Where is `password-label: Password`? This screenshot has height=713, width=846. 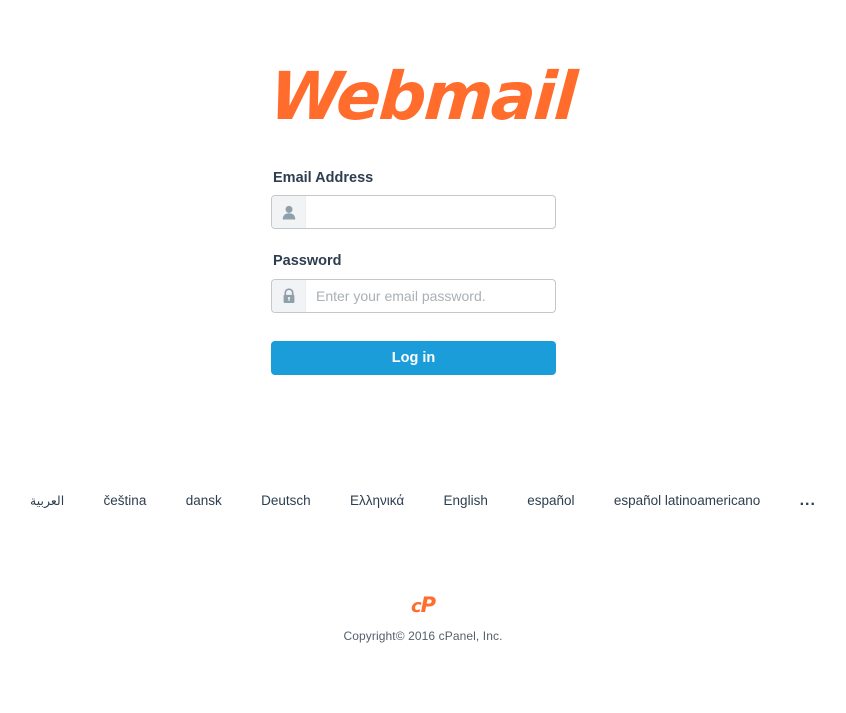 password-label: Password is located at coordinates (307, 261).